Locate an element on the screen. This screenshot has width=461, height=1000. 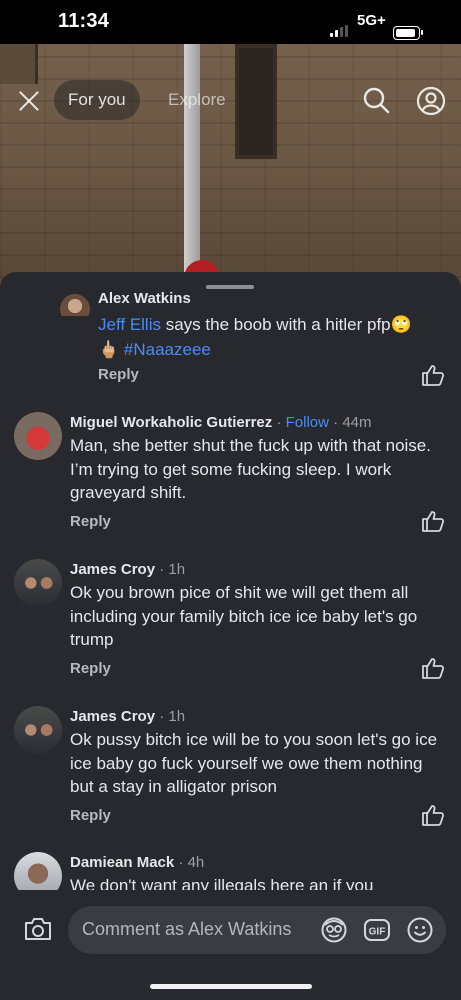
middle-finger-emoji: 🖕🏼 is located at coordinates (109, 349).